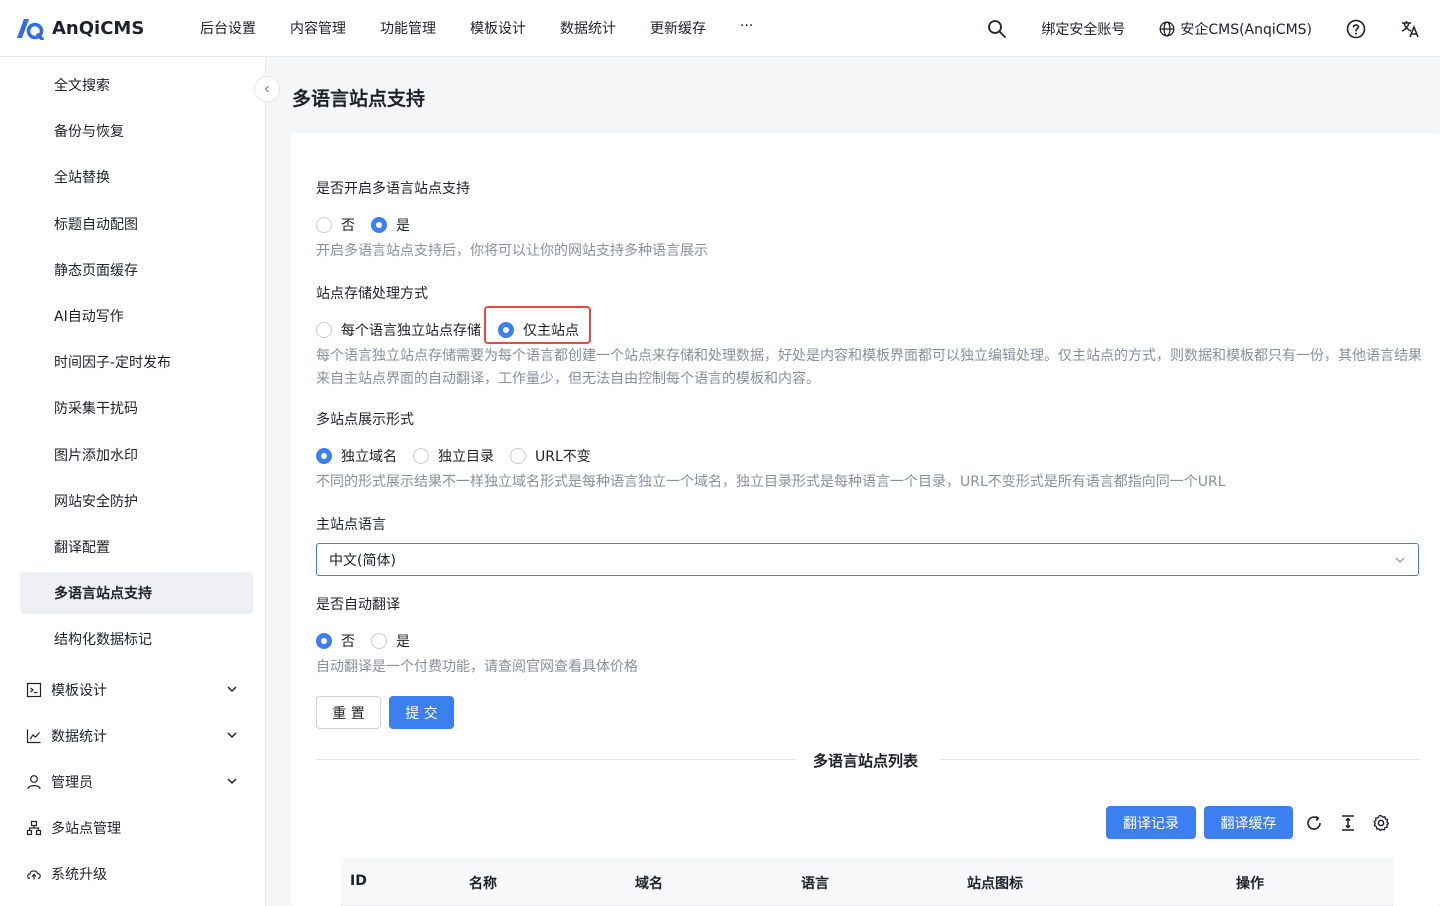 This screenshot has width=1440, height=906. I want to click on display-url-unchanged-radio: URL不变, so click(550, 456).